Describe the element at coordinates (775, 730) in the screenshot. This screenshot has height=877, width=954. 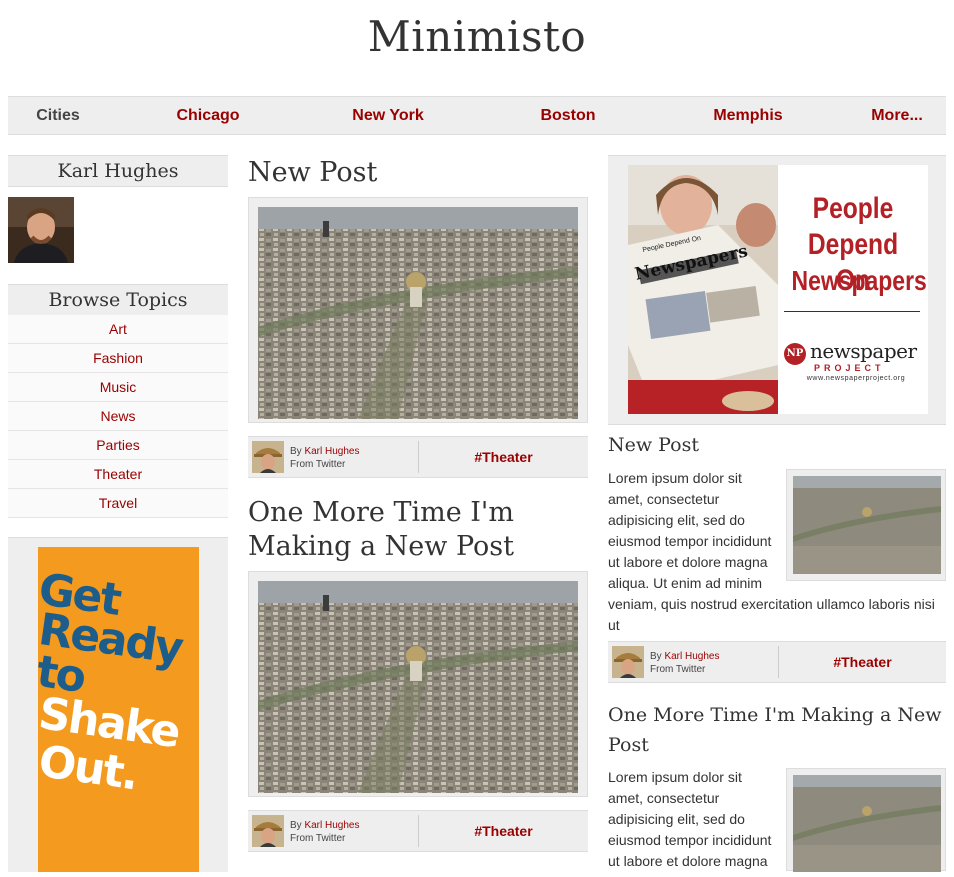
I see `side-post-title: One More Time I'm Making a New Post` at that location.